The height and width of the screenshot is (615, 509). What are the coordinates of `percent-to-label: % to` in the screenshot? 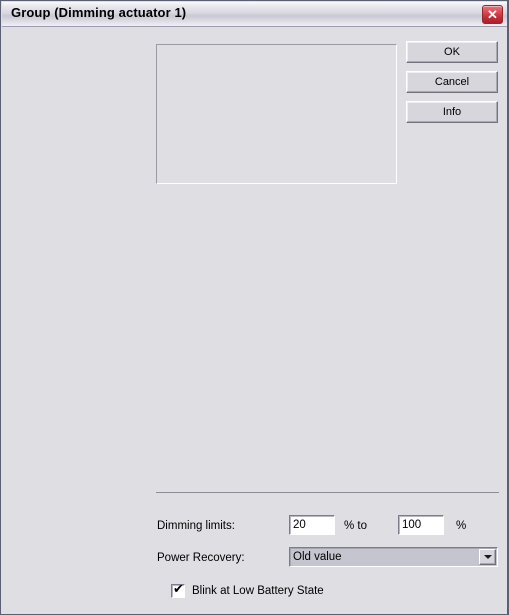 It's located at (356, 526).